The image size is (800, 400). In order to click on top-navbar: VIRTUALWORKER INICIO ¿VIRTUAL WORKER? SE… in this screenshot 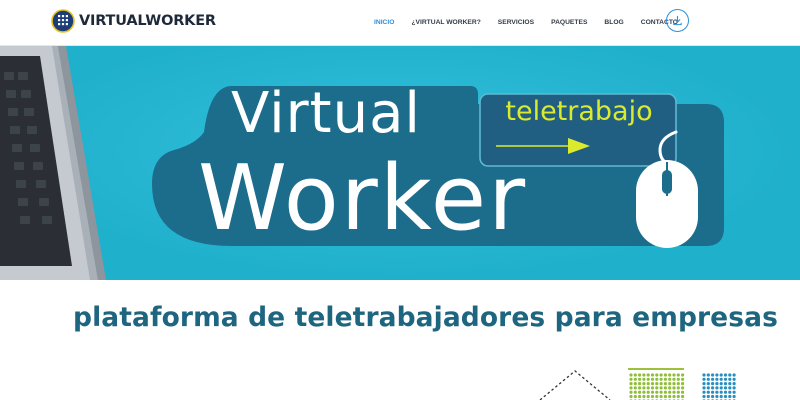, I will do `click(400, 23)`.